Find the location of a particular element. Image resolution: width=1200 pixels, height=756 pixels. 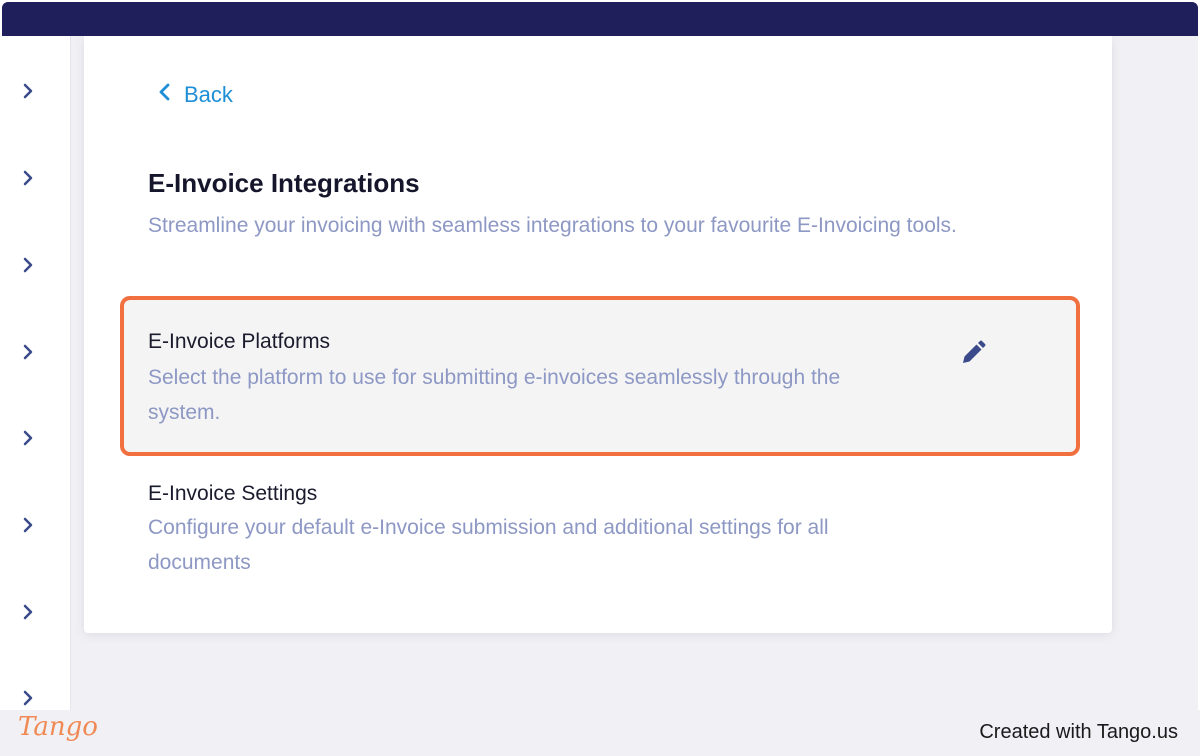

pencil-icon is located at coordinates (973, 355).